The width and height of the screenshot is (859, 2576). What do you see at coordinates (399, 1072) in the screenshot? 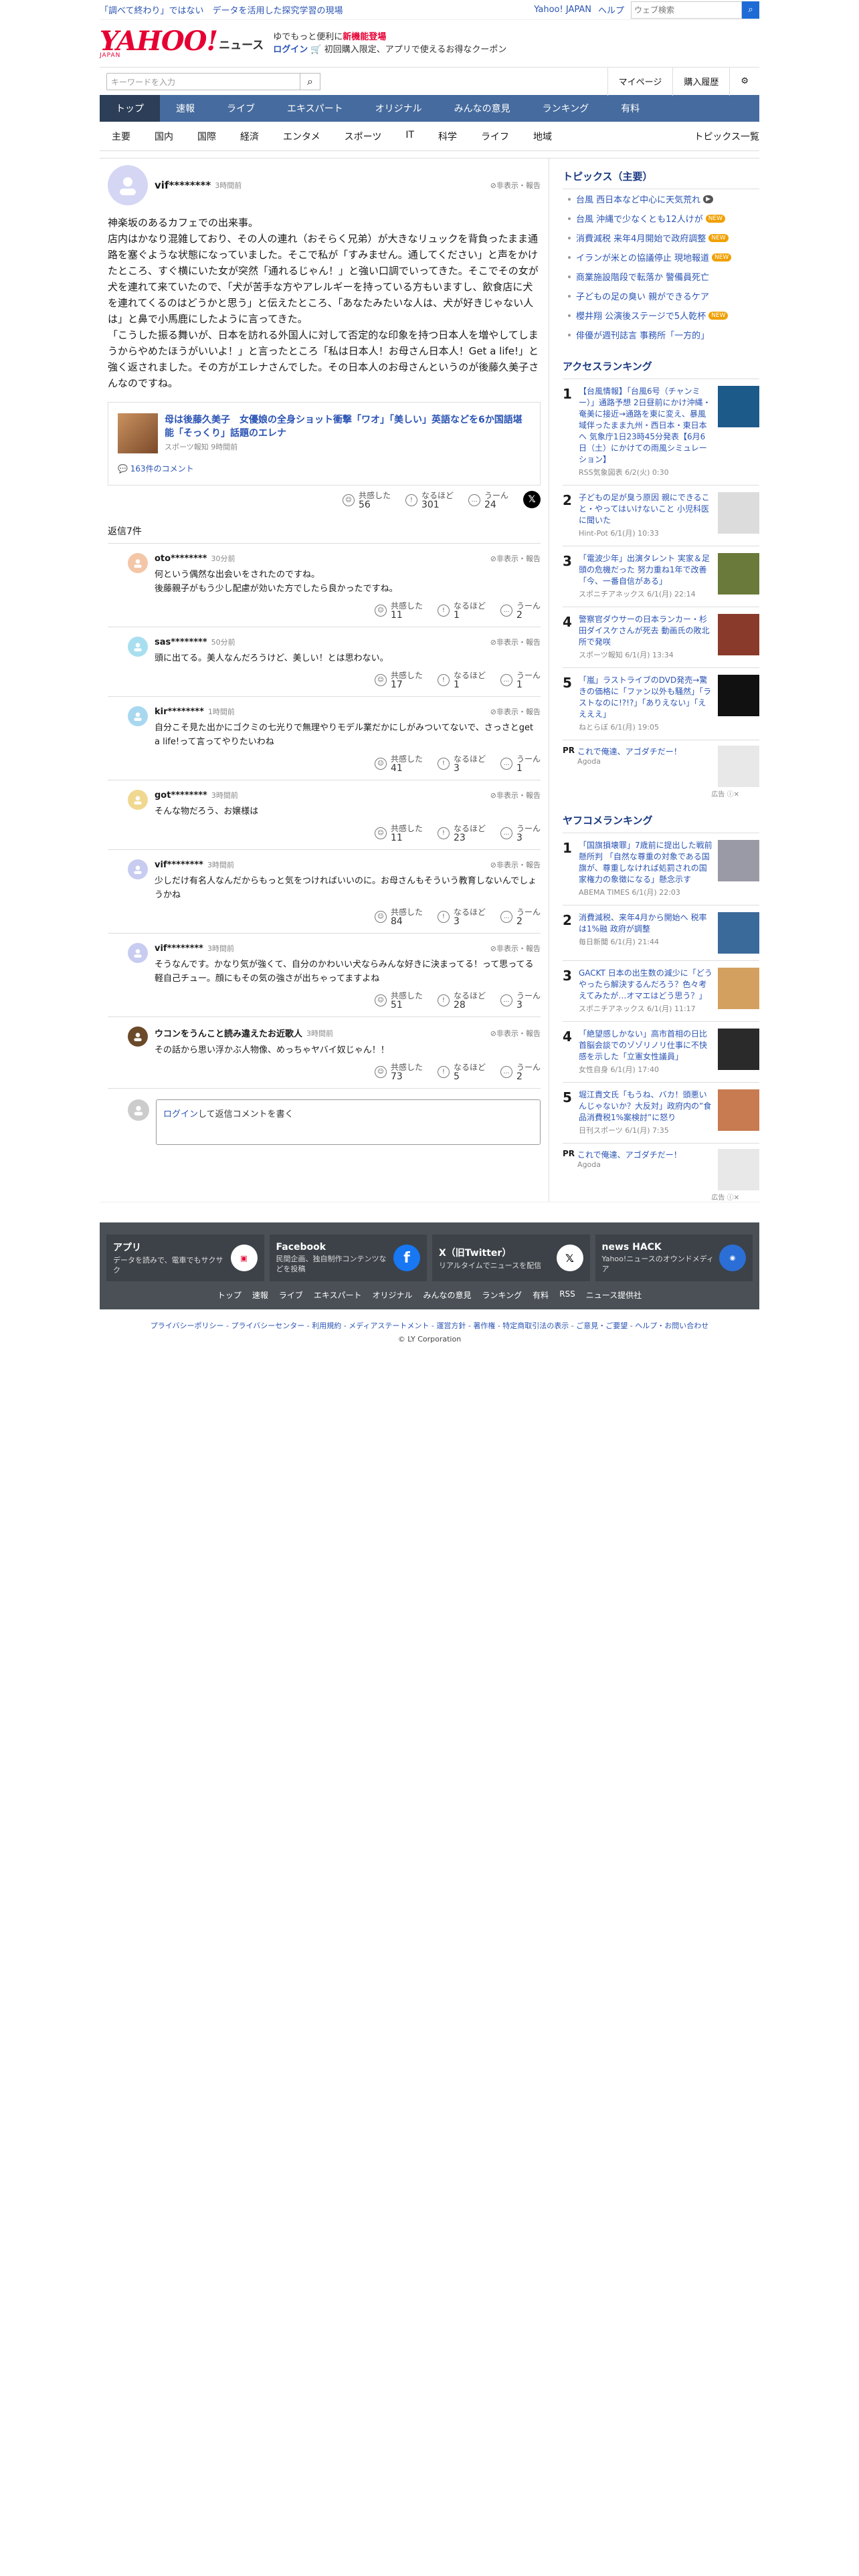
I see `reaction-agree: ☺ 共感した 73` at bounding box center [399, 1072].